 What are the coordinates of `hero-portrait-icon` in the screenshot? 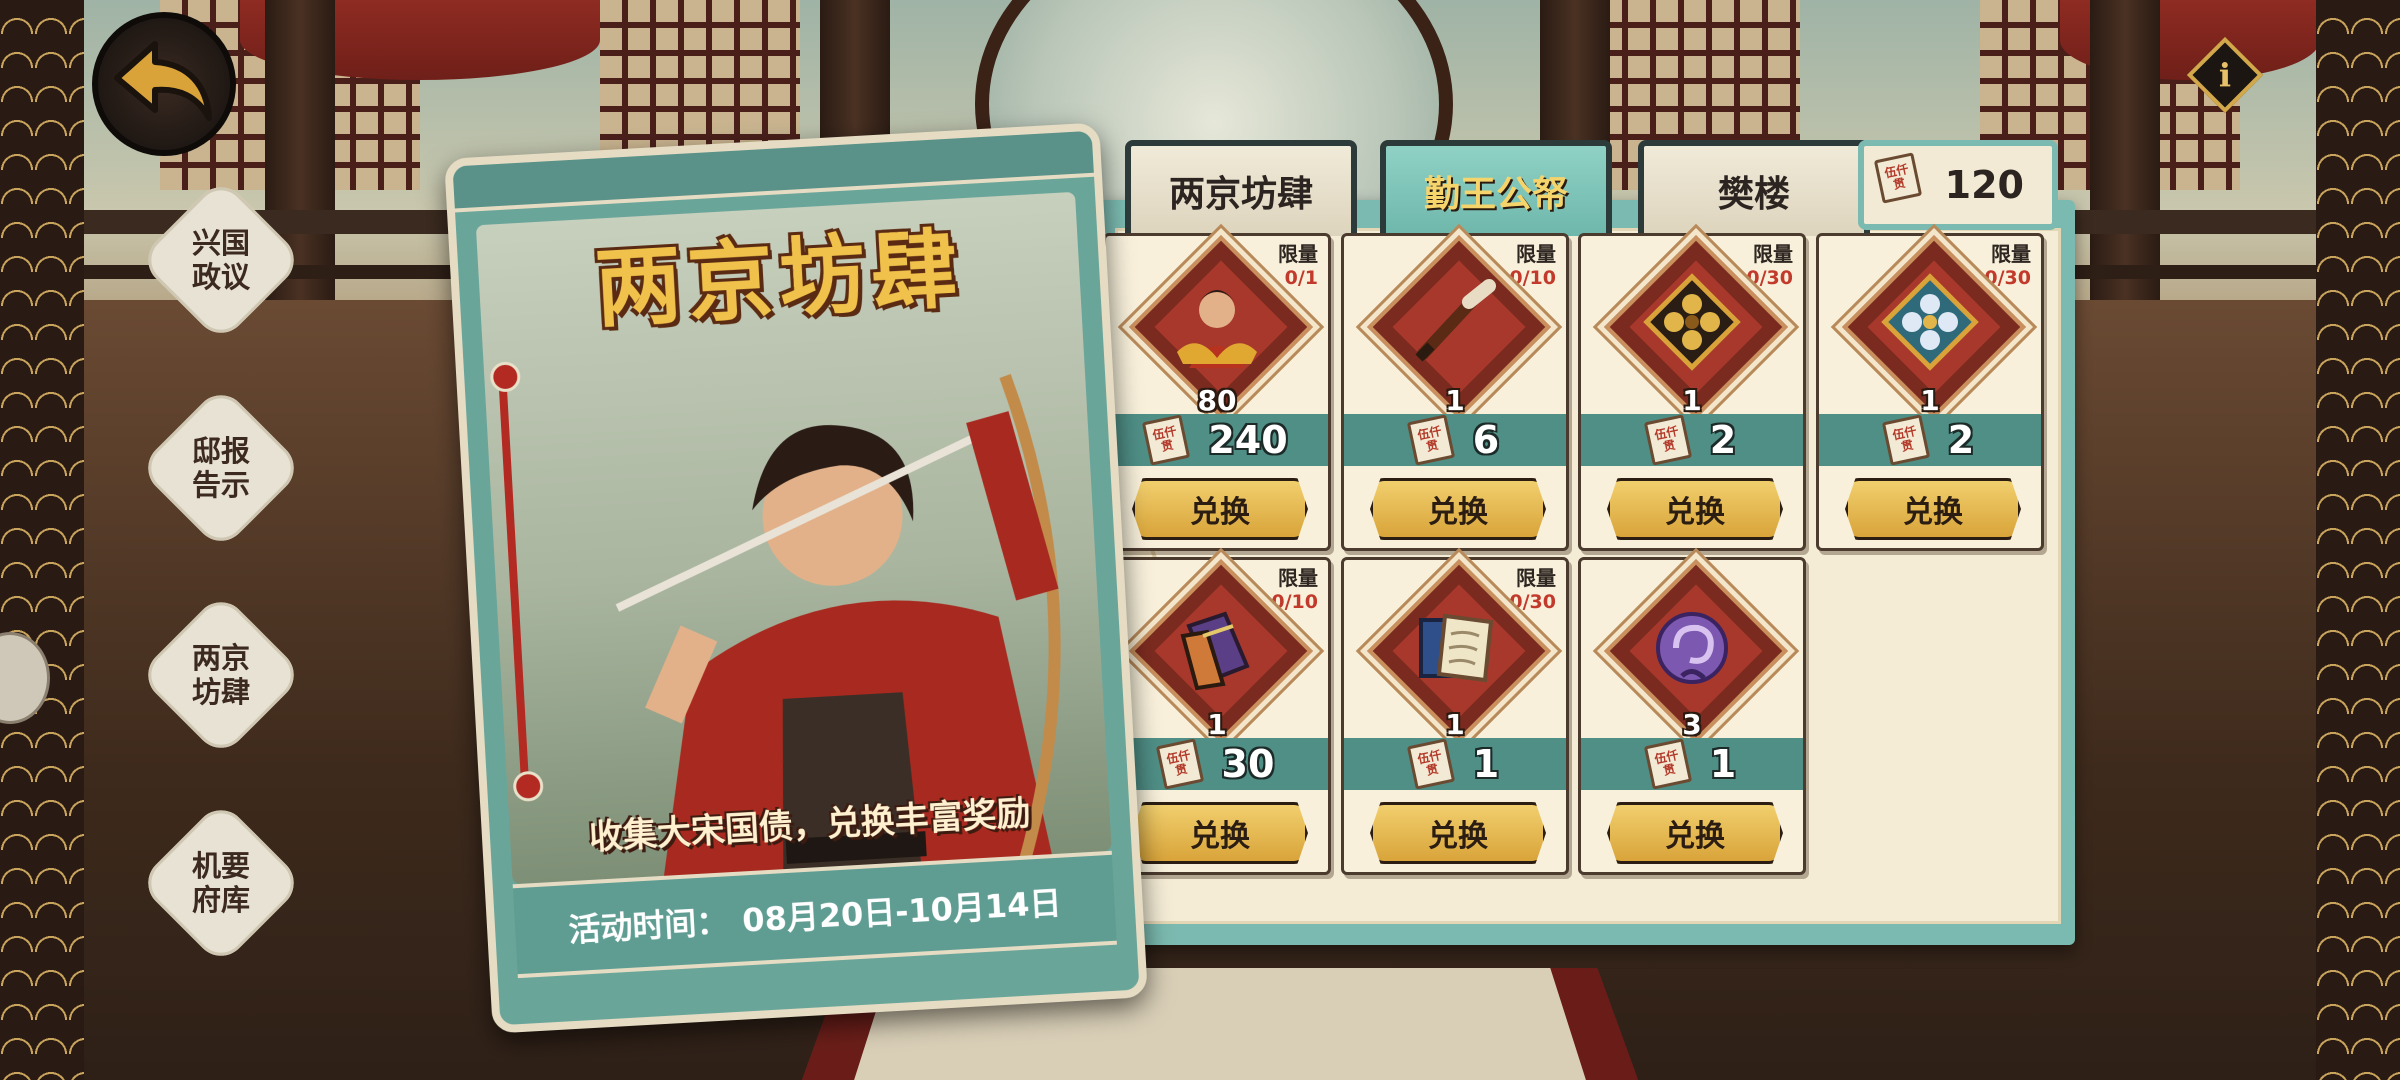 It's located at (1217, 329).